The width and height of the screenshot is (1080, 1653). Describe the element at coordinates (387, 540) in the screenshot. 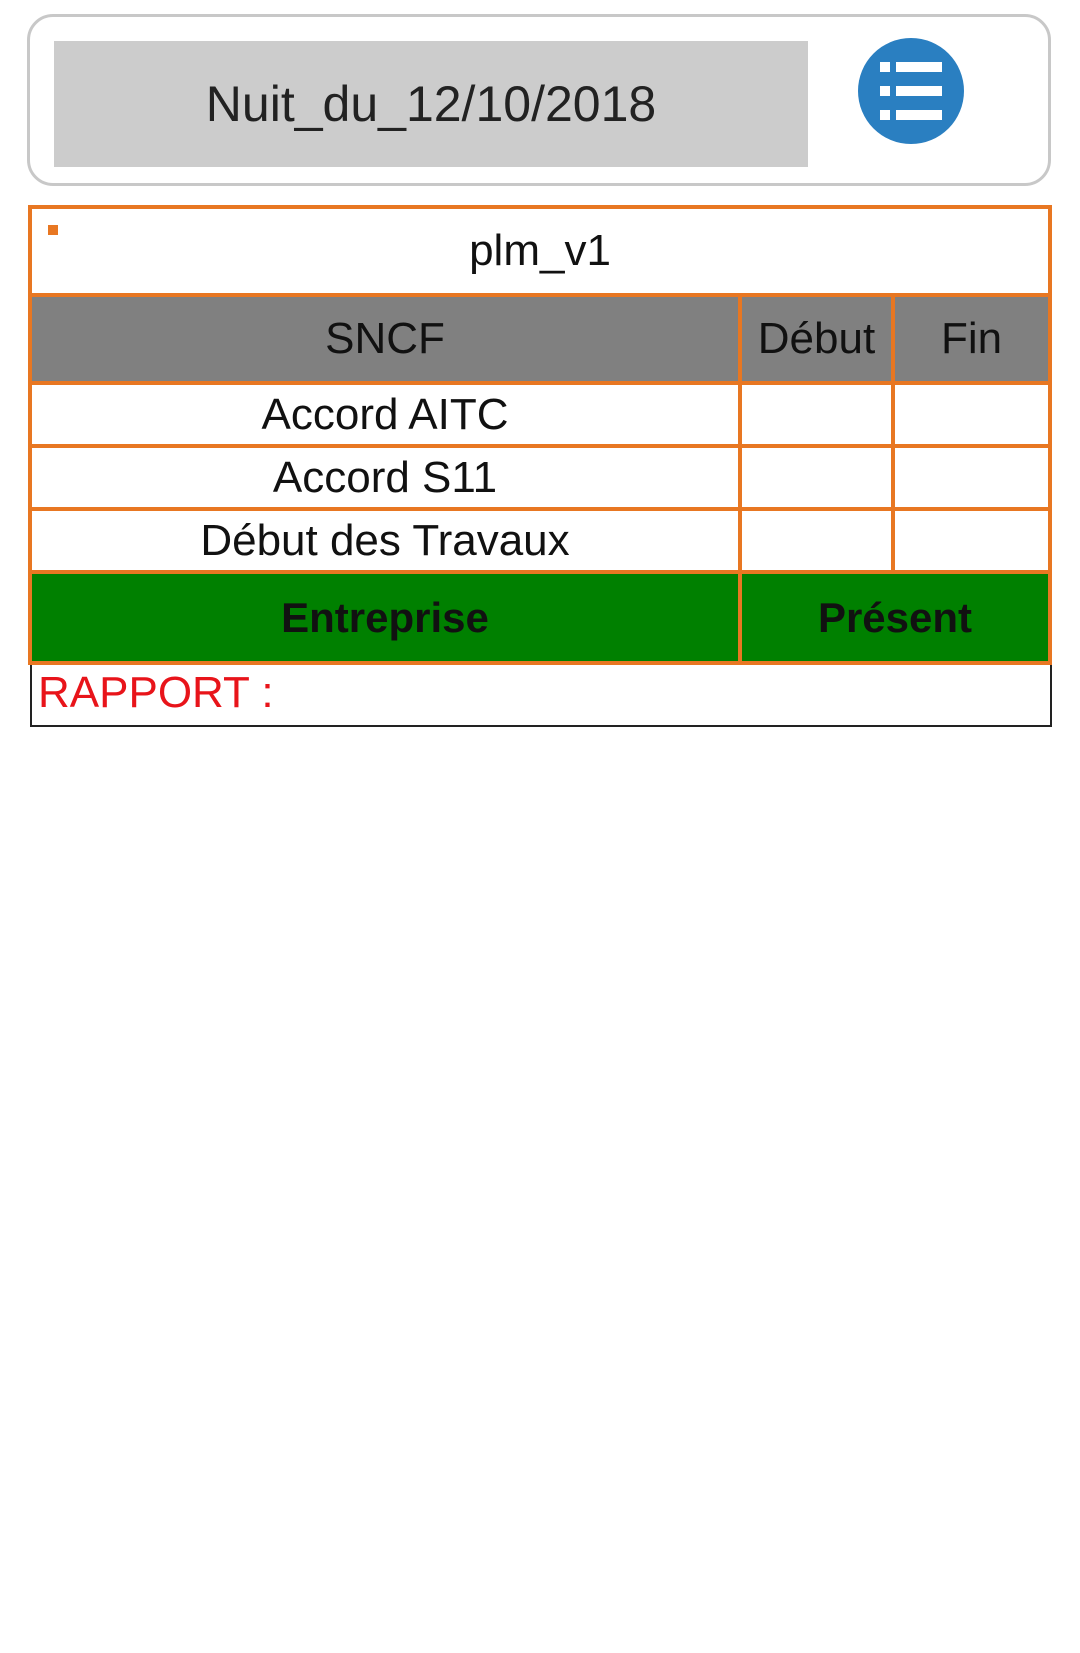

I see `row-label: Début des Travaux` at that location.